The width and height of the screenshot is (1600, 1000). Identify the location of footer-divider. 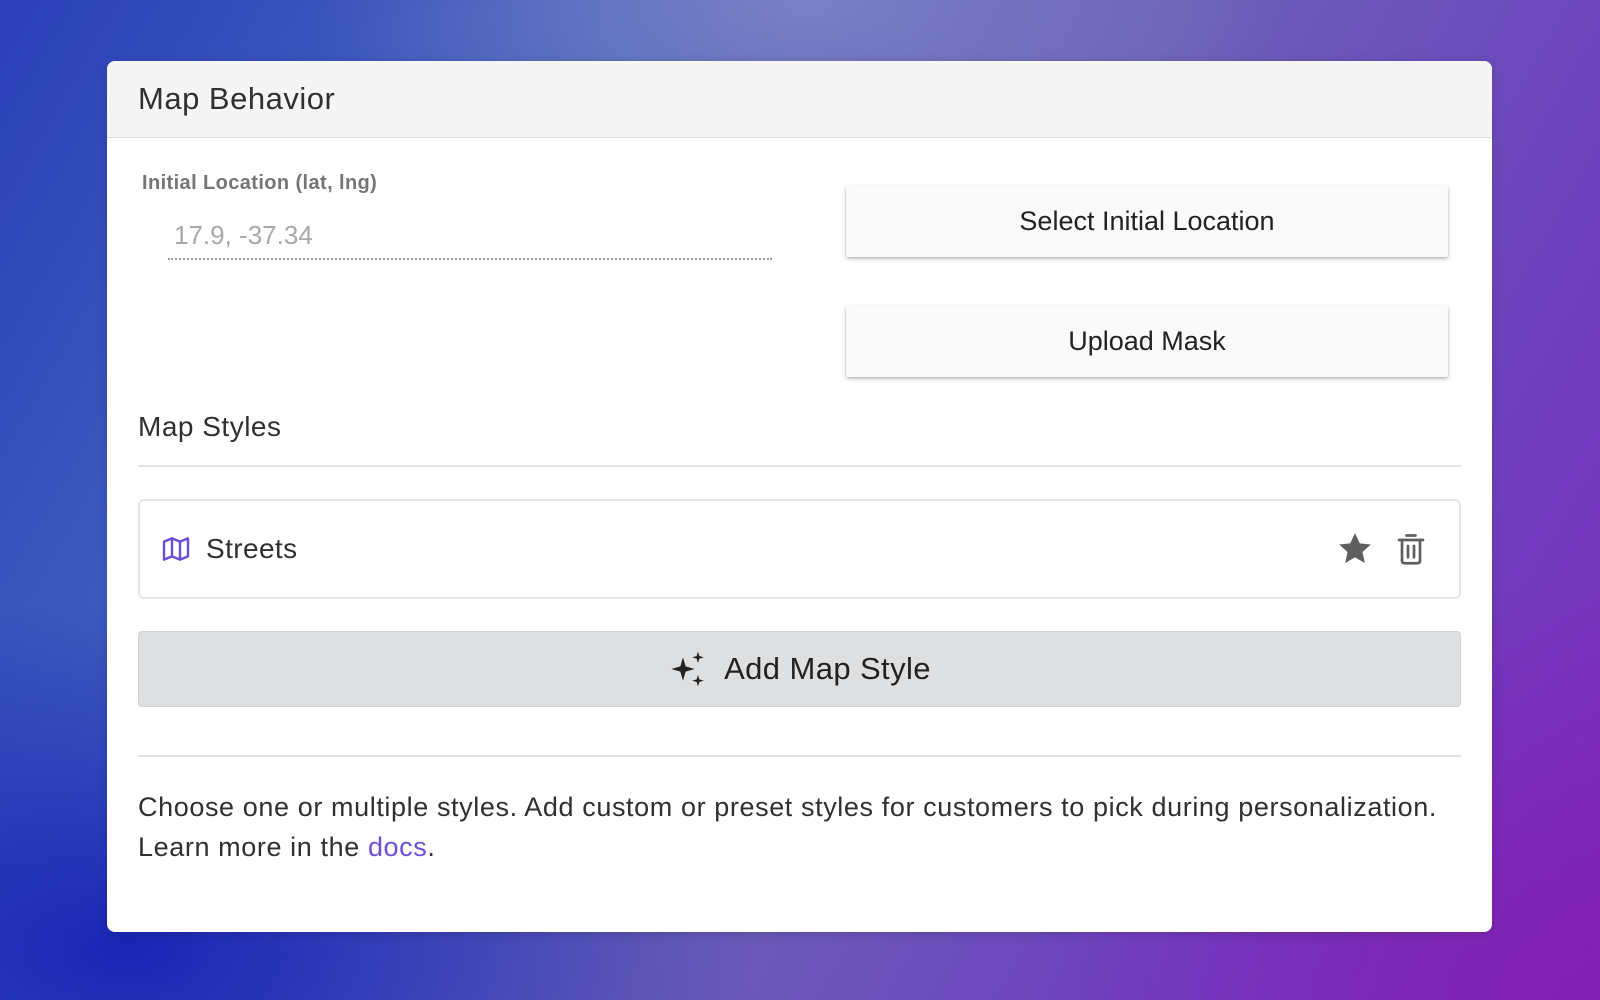
(799, 756).